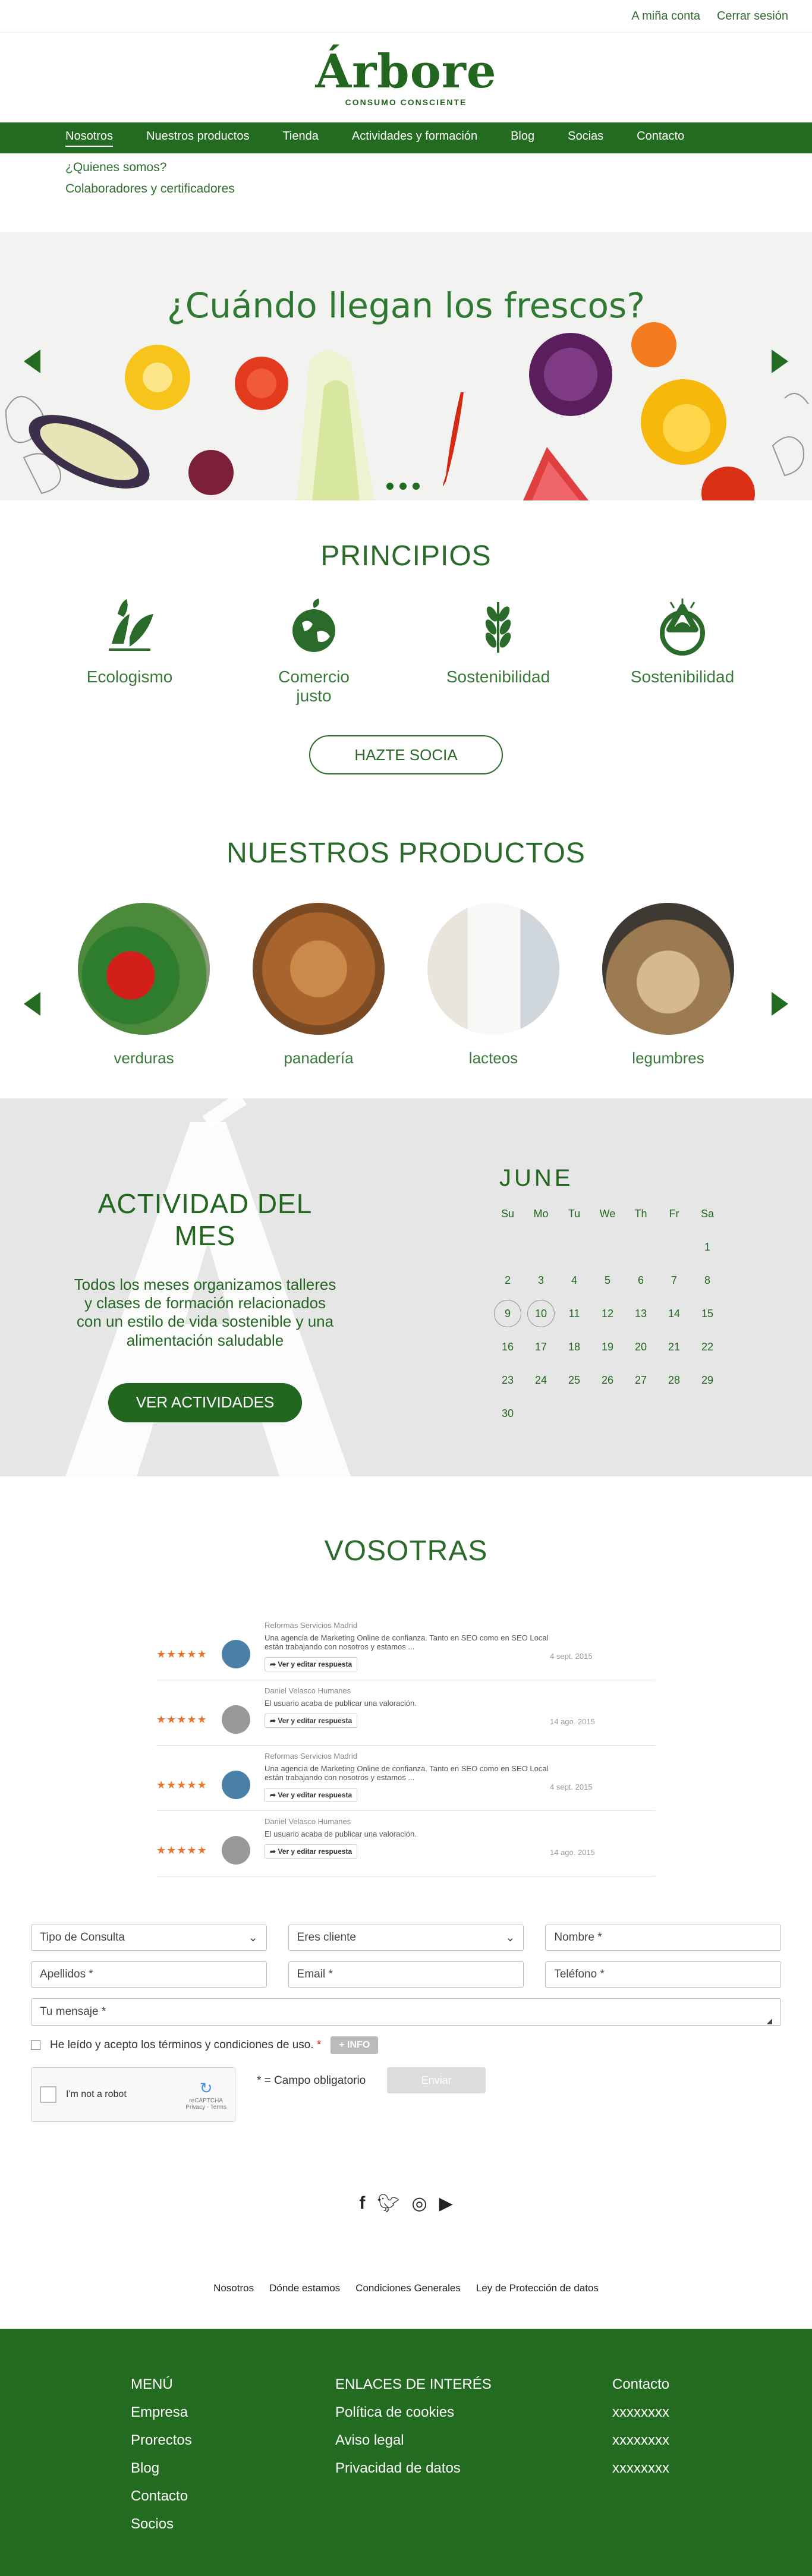 The image size is (812, 2576). I want to click on calendar-day: 3, so click(541, 1281).